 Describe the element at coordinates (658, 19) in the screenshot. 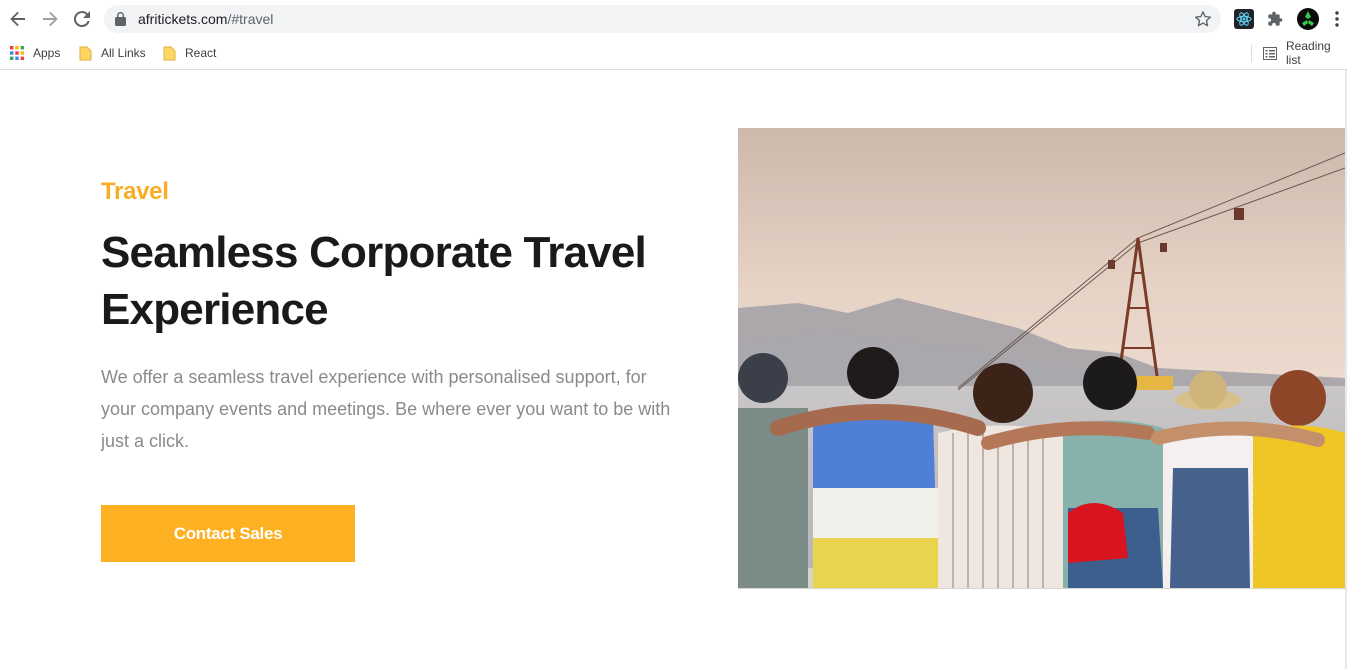

I see `url-text: afritickets.com/#travel` at that location.